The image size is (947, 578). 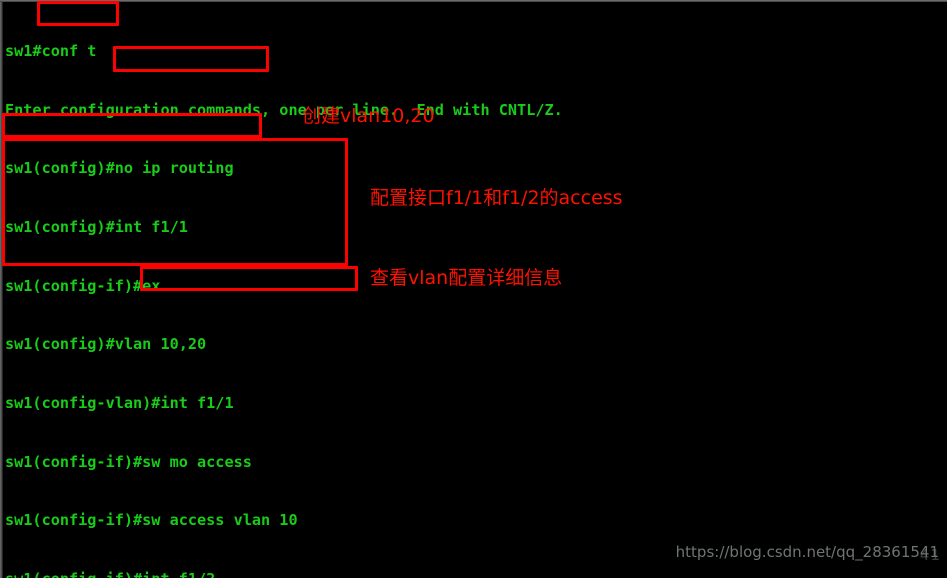 I want to click on watermark-overlay: 41, so click(x=930, y=555).